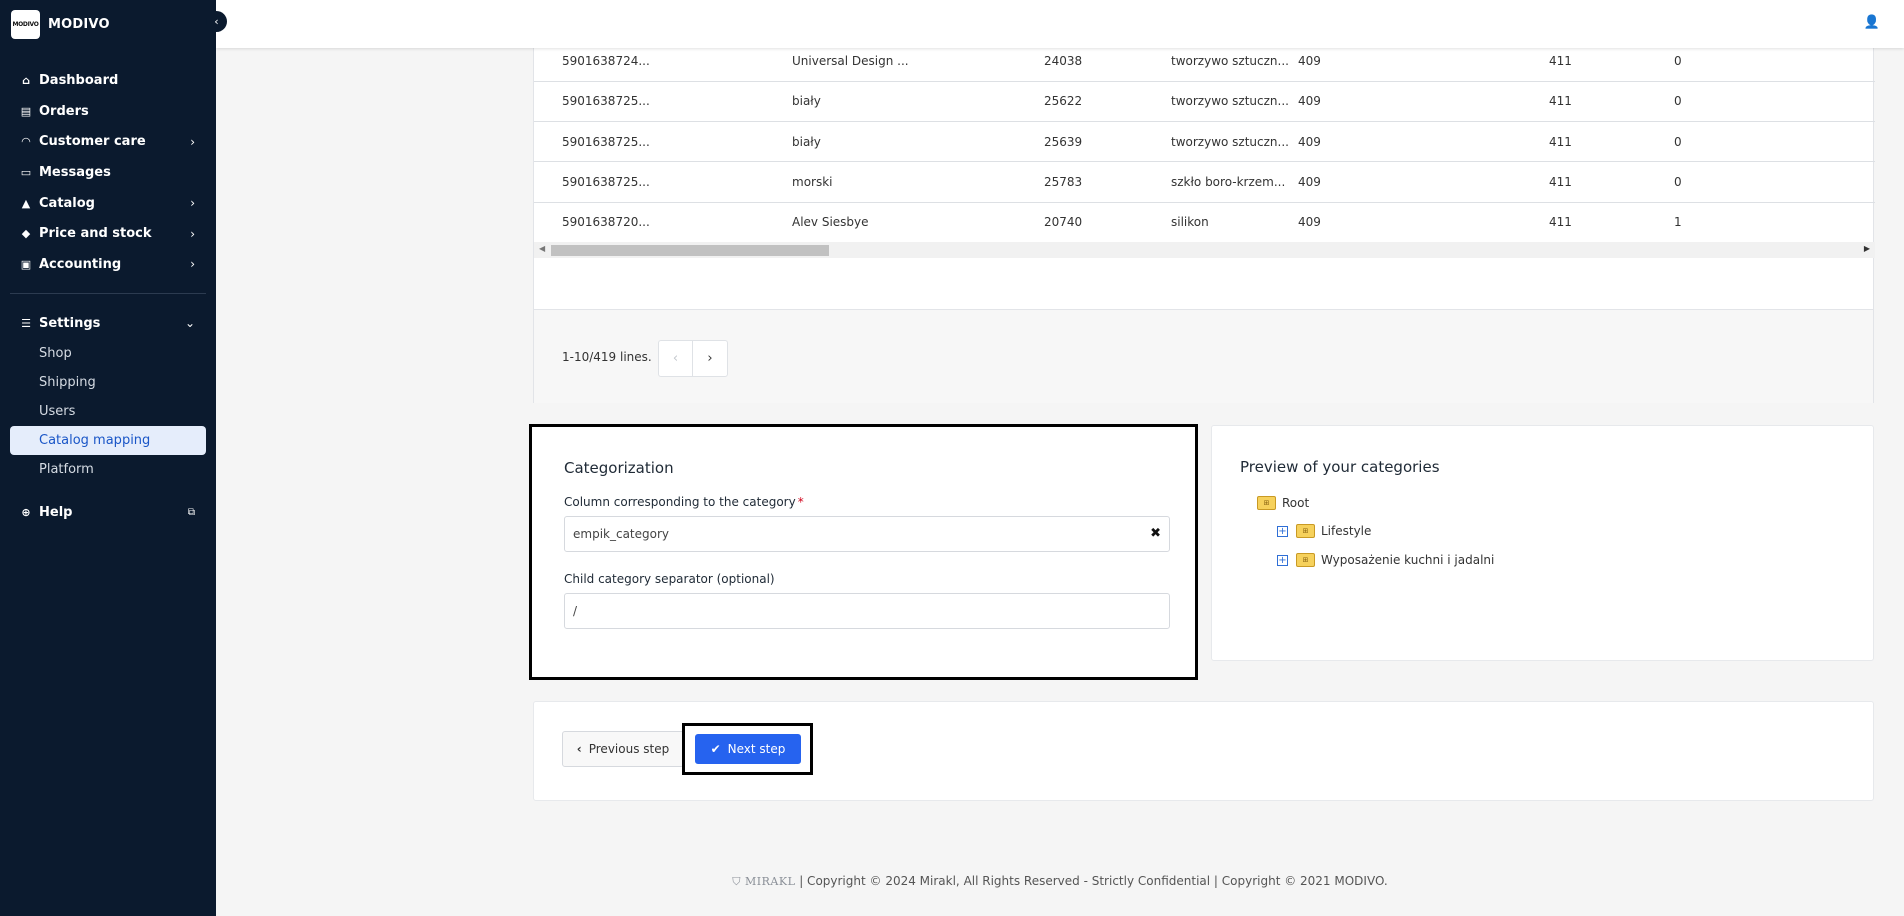 The image size is (1904, 916). What do you see at coordinates (108, 513) in the screenshot?
I see `nav-help: ⊕ Help ⧉` at bounding box center [108, 513].